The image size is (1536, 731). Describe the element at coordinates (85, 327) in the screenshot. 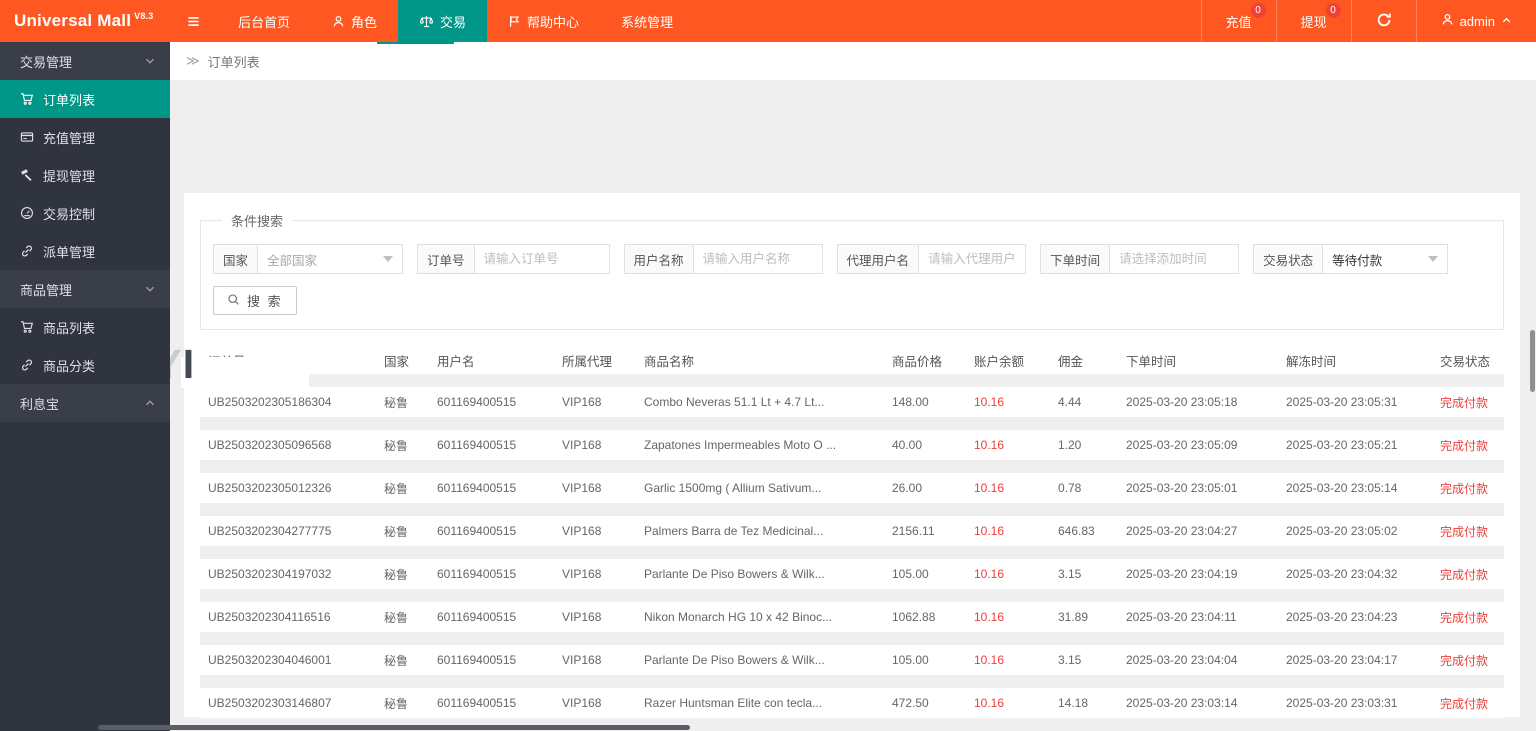

I see `sidebar-item-商品列表: 商品列表` at that location.